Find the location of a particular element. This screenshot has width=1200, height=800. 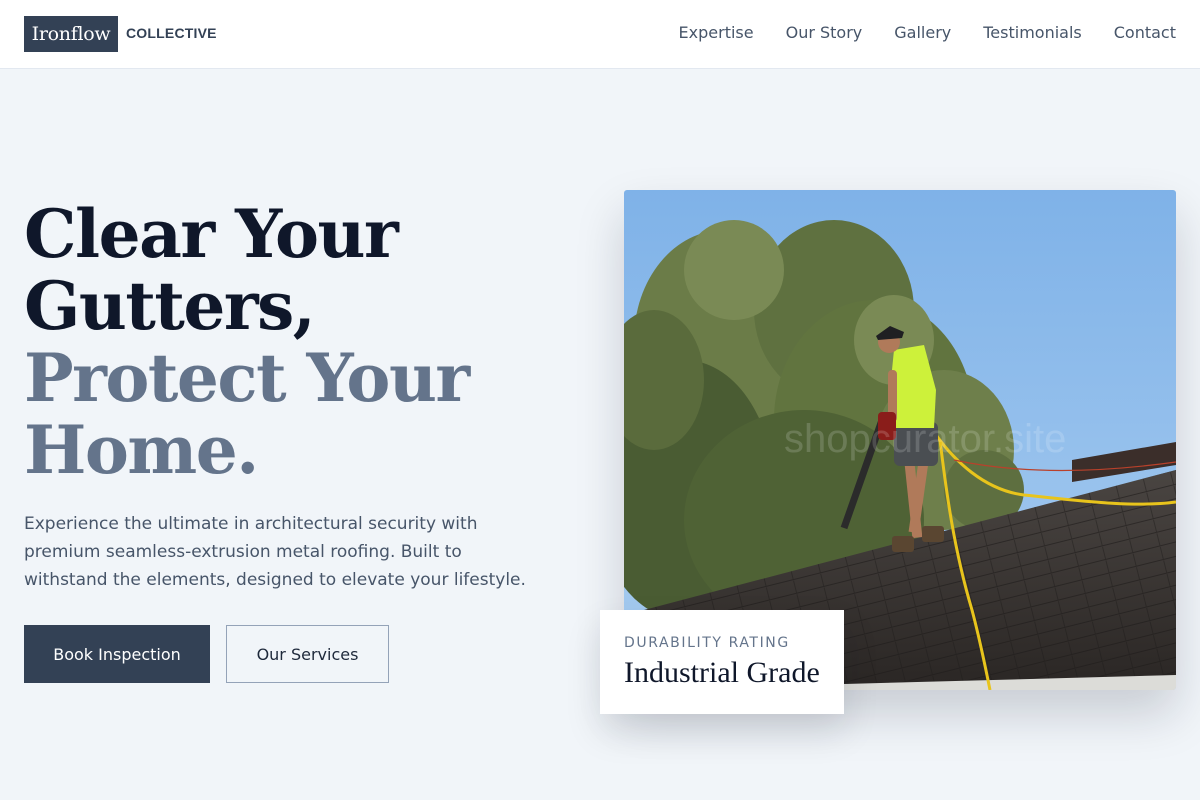

brand-logo: Ironflow is located at coordinates (71, 34).